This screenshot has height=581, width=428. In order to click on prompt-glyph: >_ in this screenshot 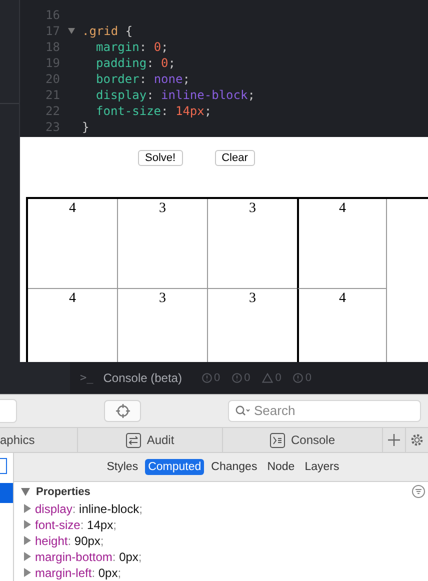, I will do `click(87, 377)`.